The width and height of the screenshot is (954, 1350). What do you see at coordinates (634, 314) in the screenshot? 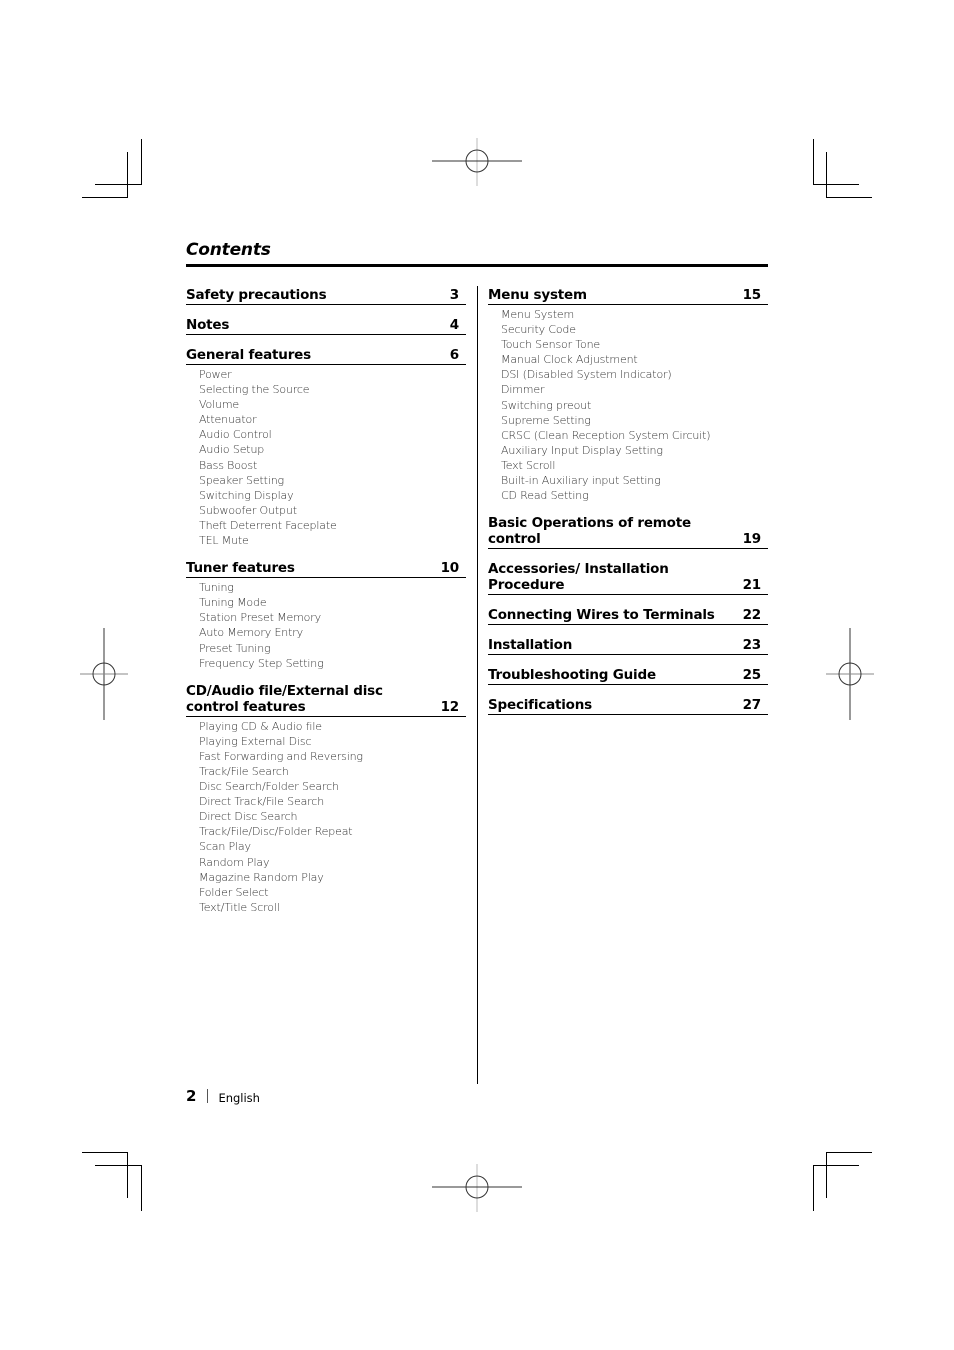
I see `toc-subitem: Menu System` at bounding box center [634, 314].